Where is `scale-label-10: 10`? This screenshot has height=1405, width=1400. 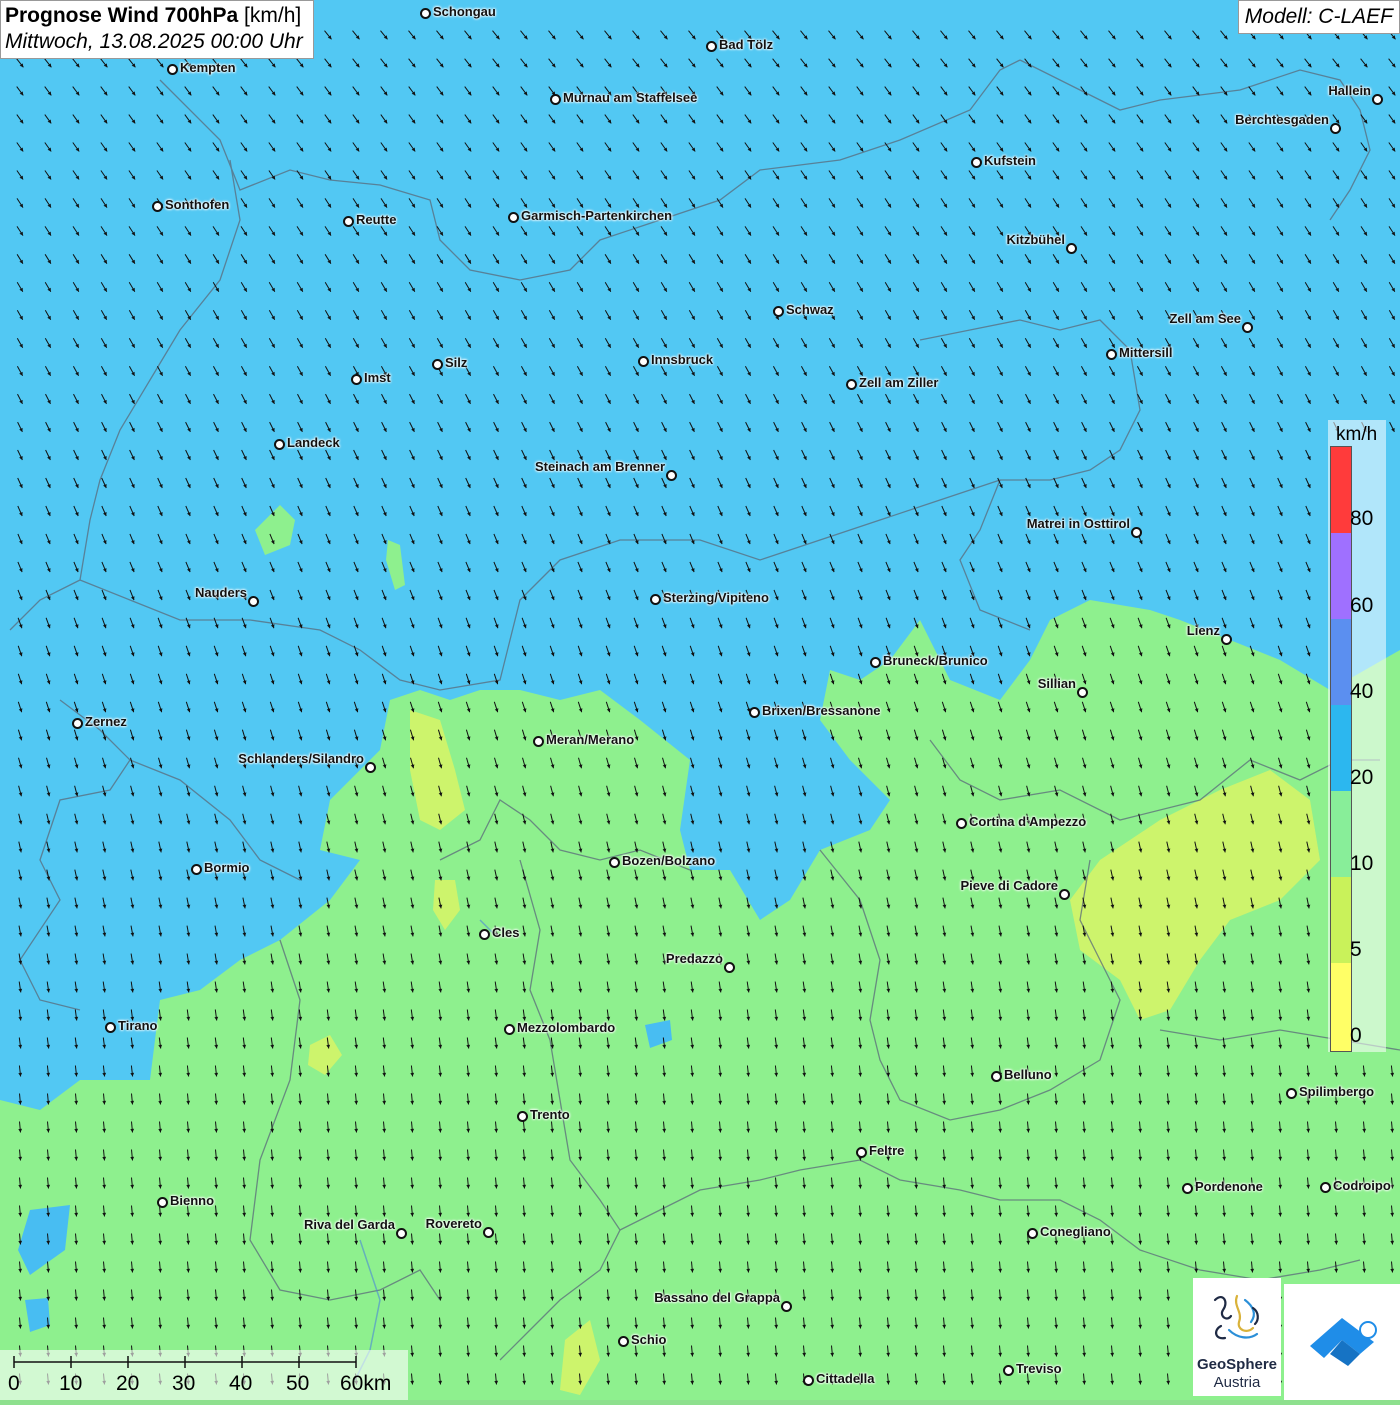
scale-label-10: 10 is located at coordinates (71, 1383).